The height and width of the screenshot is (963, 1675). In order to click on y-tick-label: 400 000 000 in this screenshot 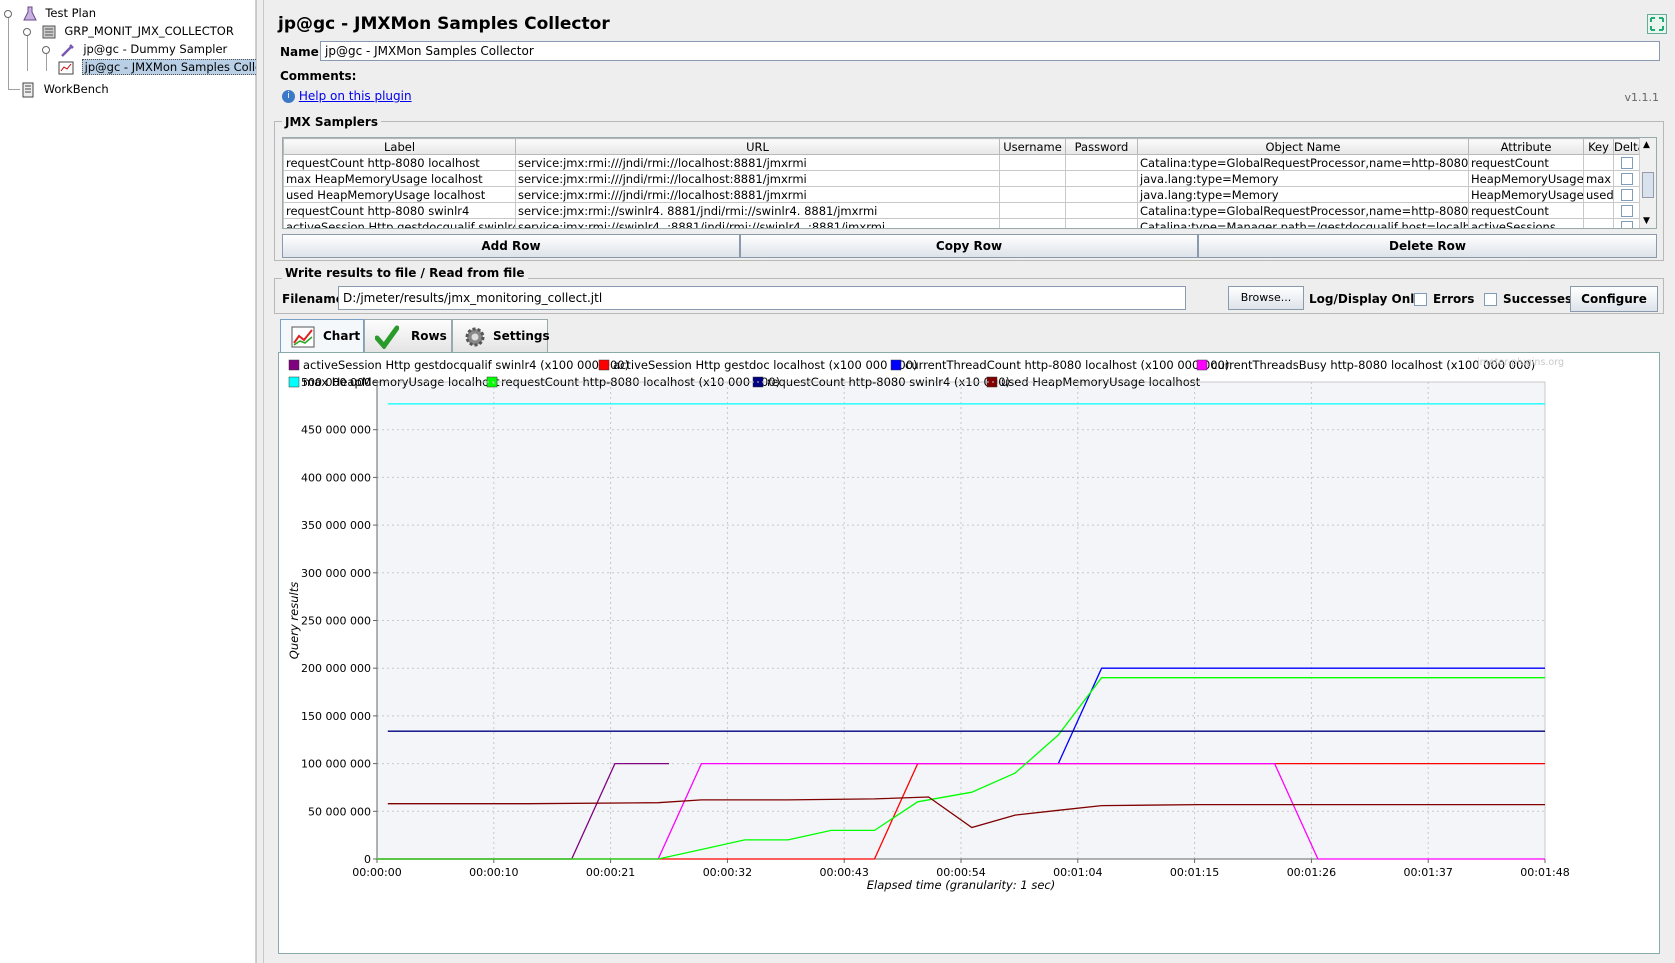, I will do `click(336, 477)`.